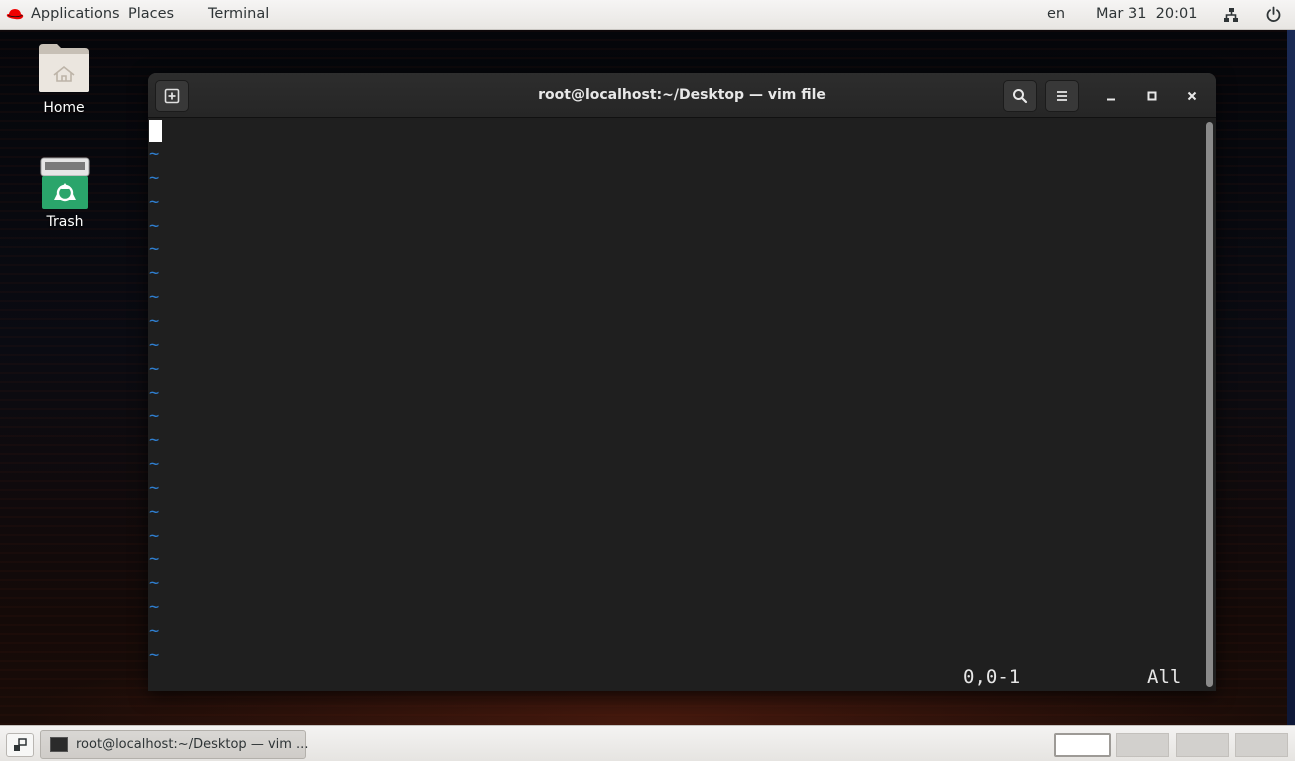 The height and width of the screenshot is (761, 1295). I want to click on home-folder-icon, so click(64, 68).